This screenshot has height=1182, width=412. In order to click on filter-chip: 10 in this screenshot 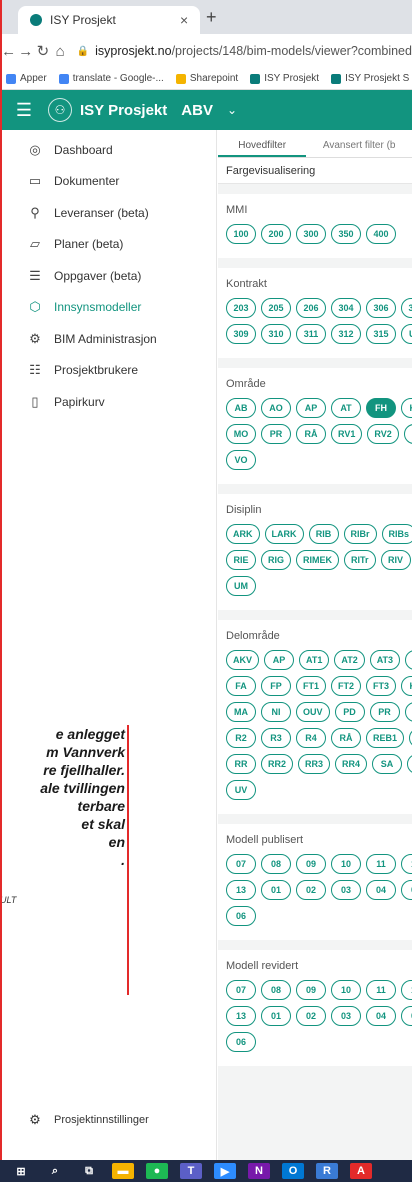, I will do `click(346, 990)`.